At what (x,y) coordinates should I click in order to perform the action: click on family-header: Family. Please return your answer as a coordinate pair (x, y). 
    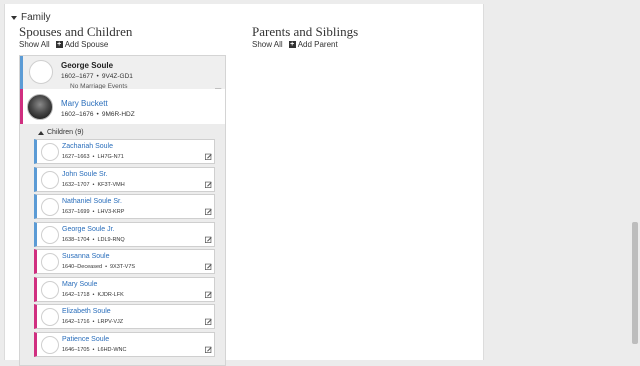
    Looking at the image, I should click on (30, 17).